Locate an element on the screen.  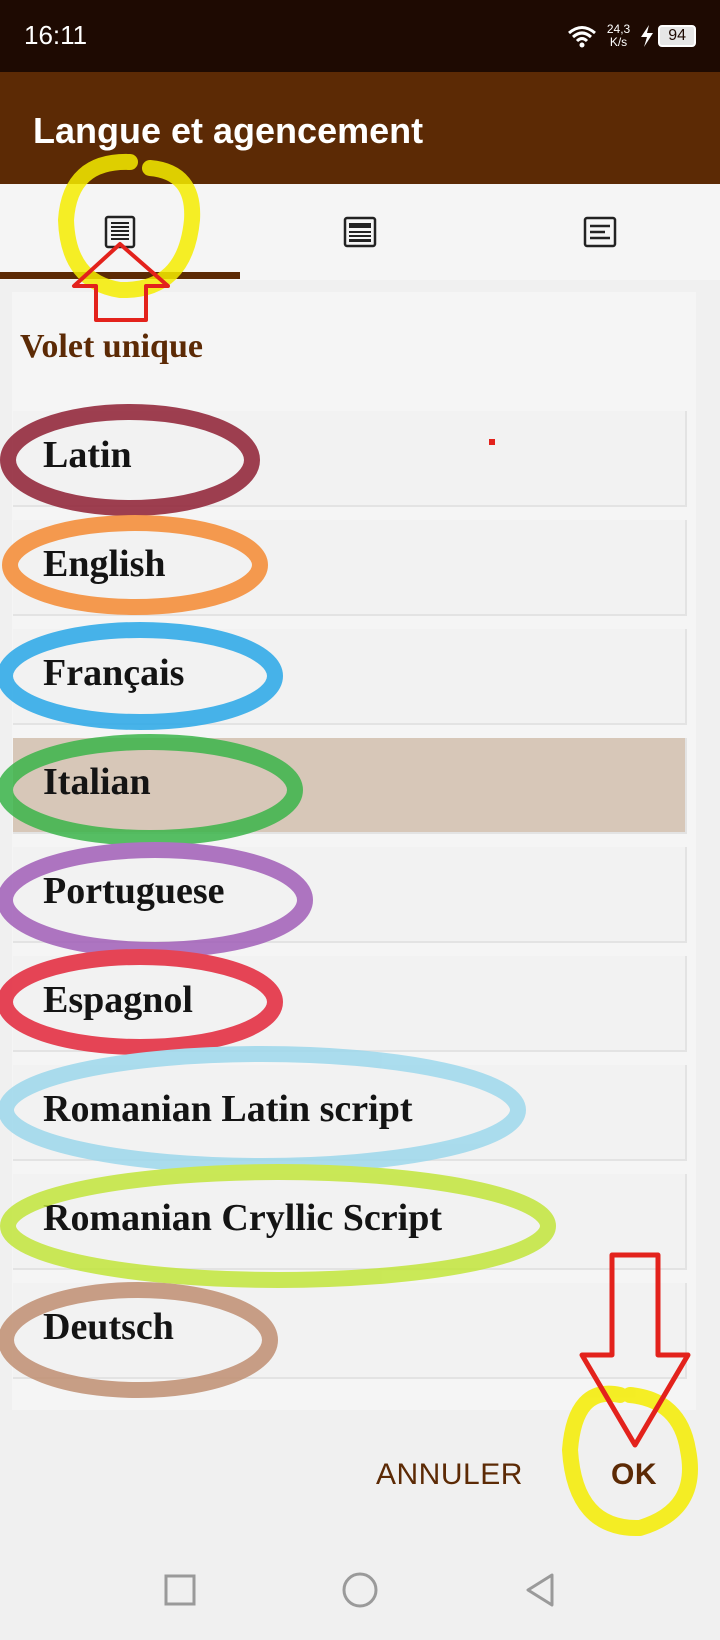
multi-row-layout-icon is located at coordinates (360, 232).